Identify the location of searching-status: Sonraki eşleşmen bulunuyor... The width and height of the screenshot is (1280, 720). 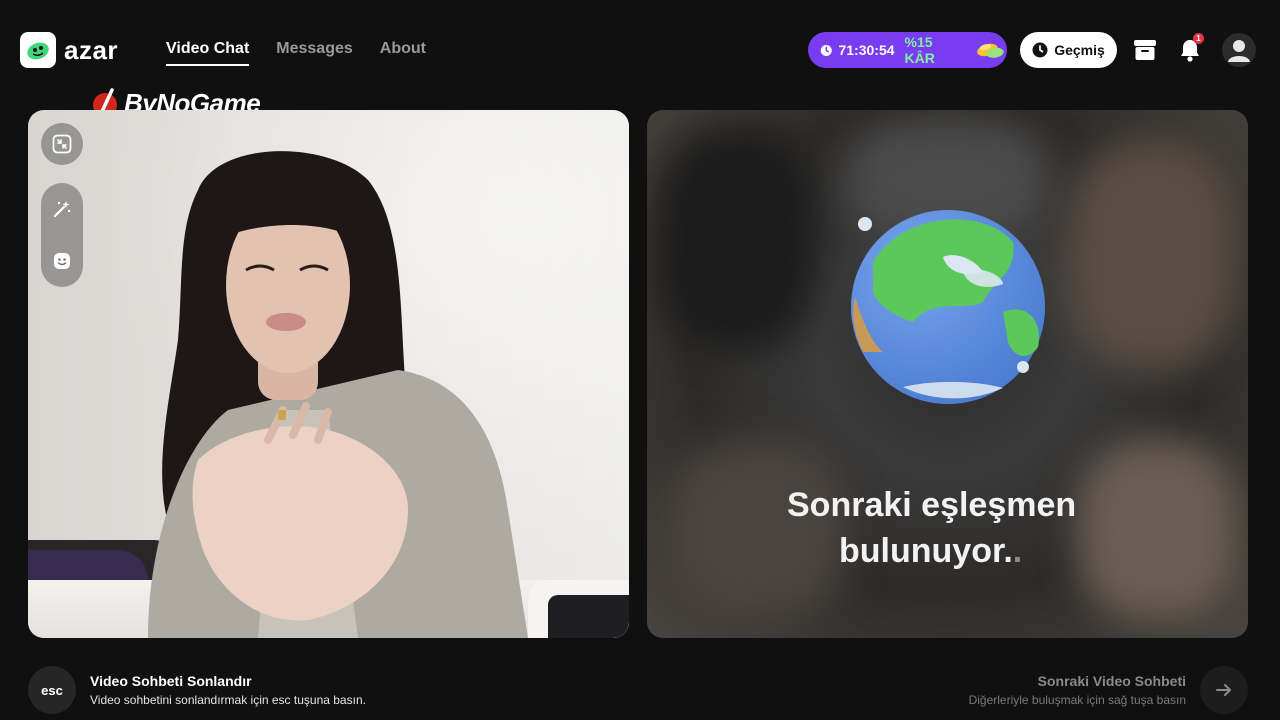
(952, 528).